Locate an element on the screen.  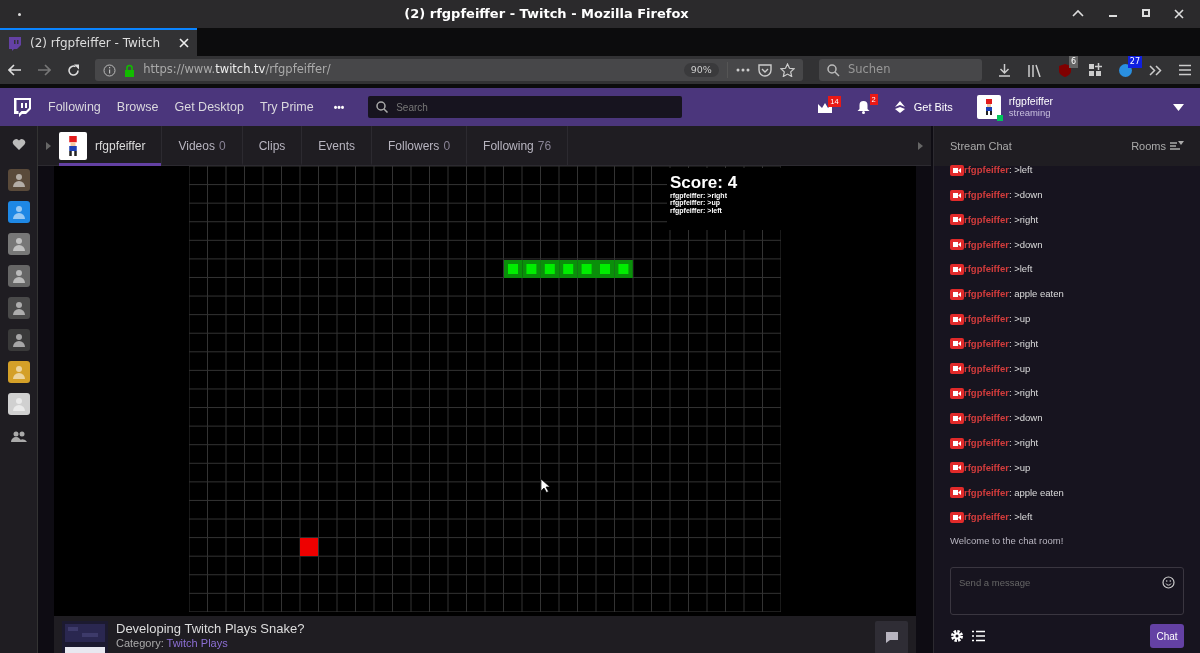
settings-icon is located at coordinates (957, 636).